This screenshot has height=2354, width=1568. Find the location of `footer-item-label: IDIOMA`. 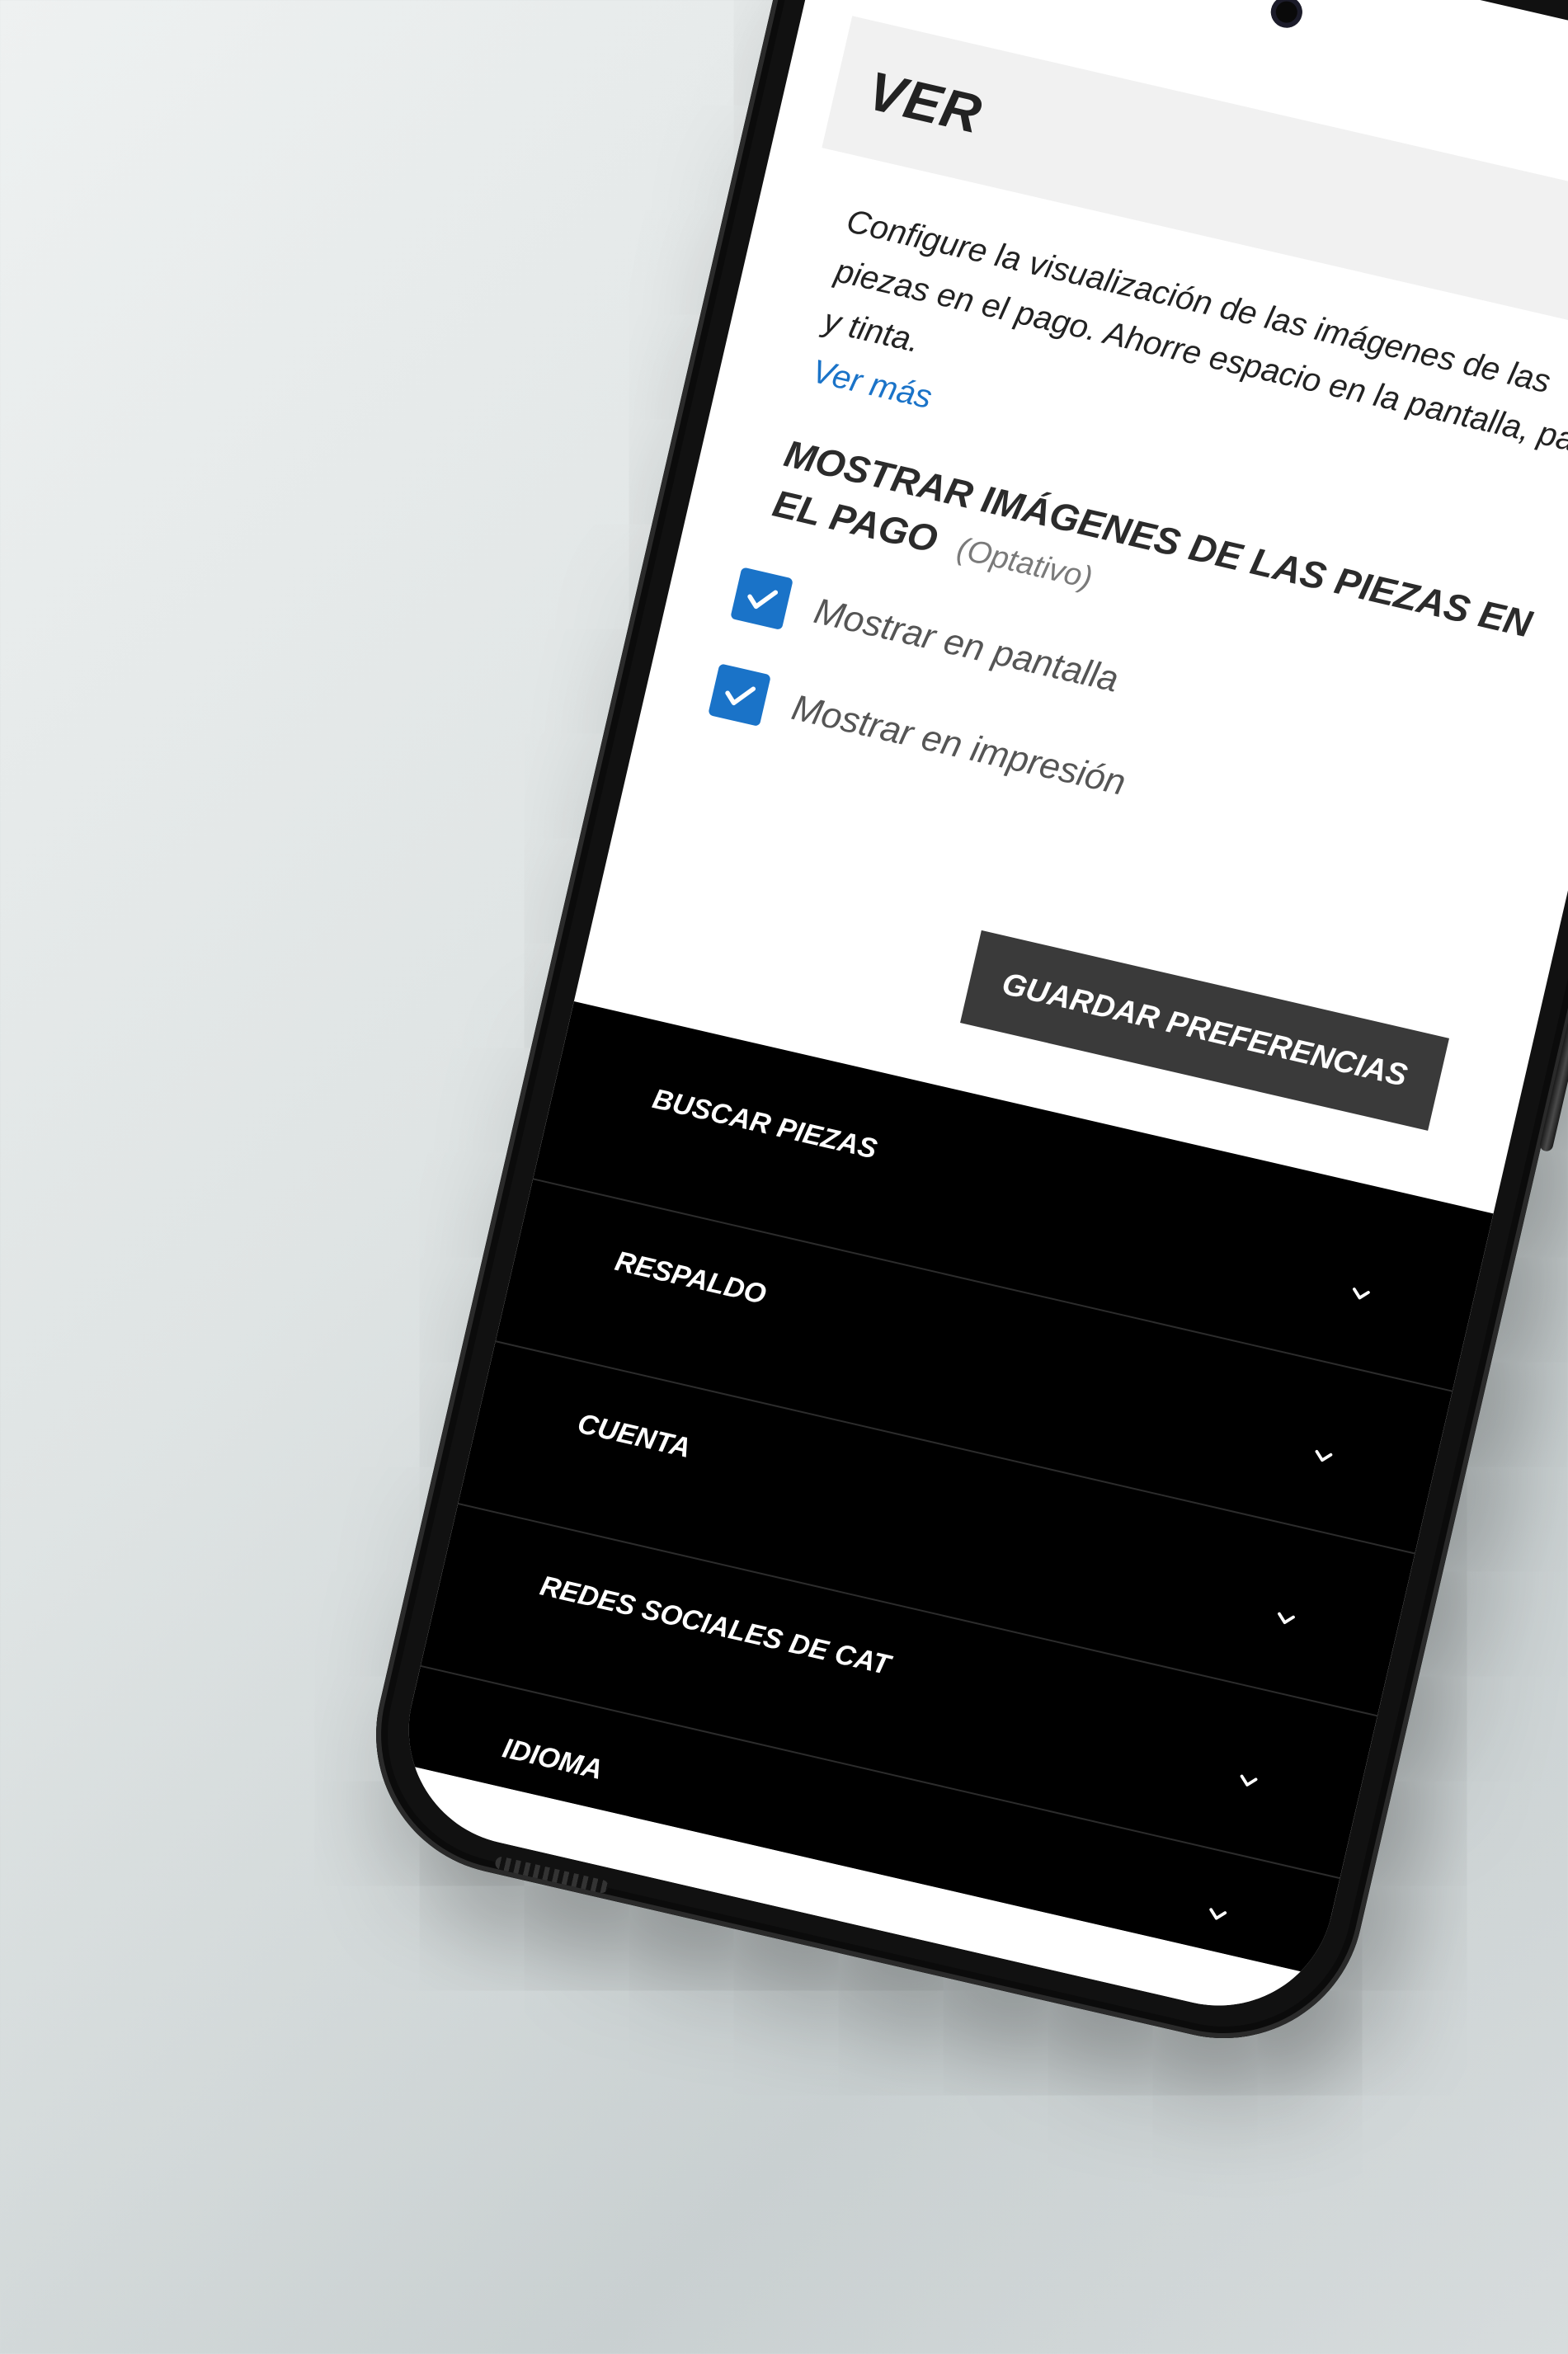

footer-item-label: IDIOMA is located at coordinates (552, 1759).